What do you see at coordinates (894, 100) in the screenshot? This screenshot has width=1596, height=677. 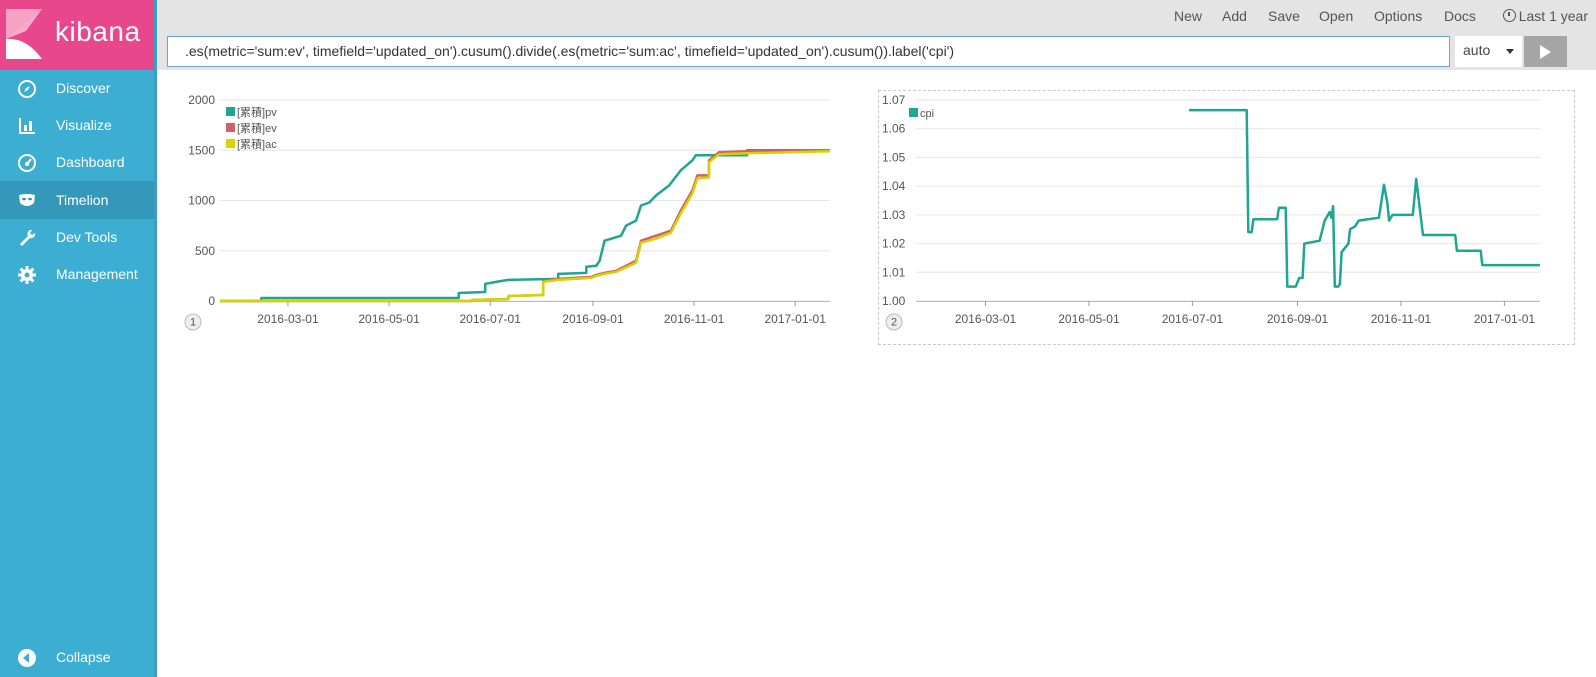 I see `y-tick-label: 1.07` at bounding box center [894, 100].